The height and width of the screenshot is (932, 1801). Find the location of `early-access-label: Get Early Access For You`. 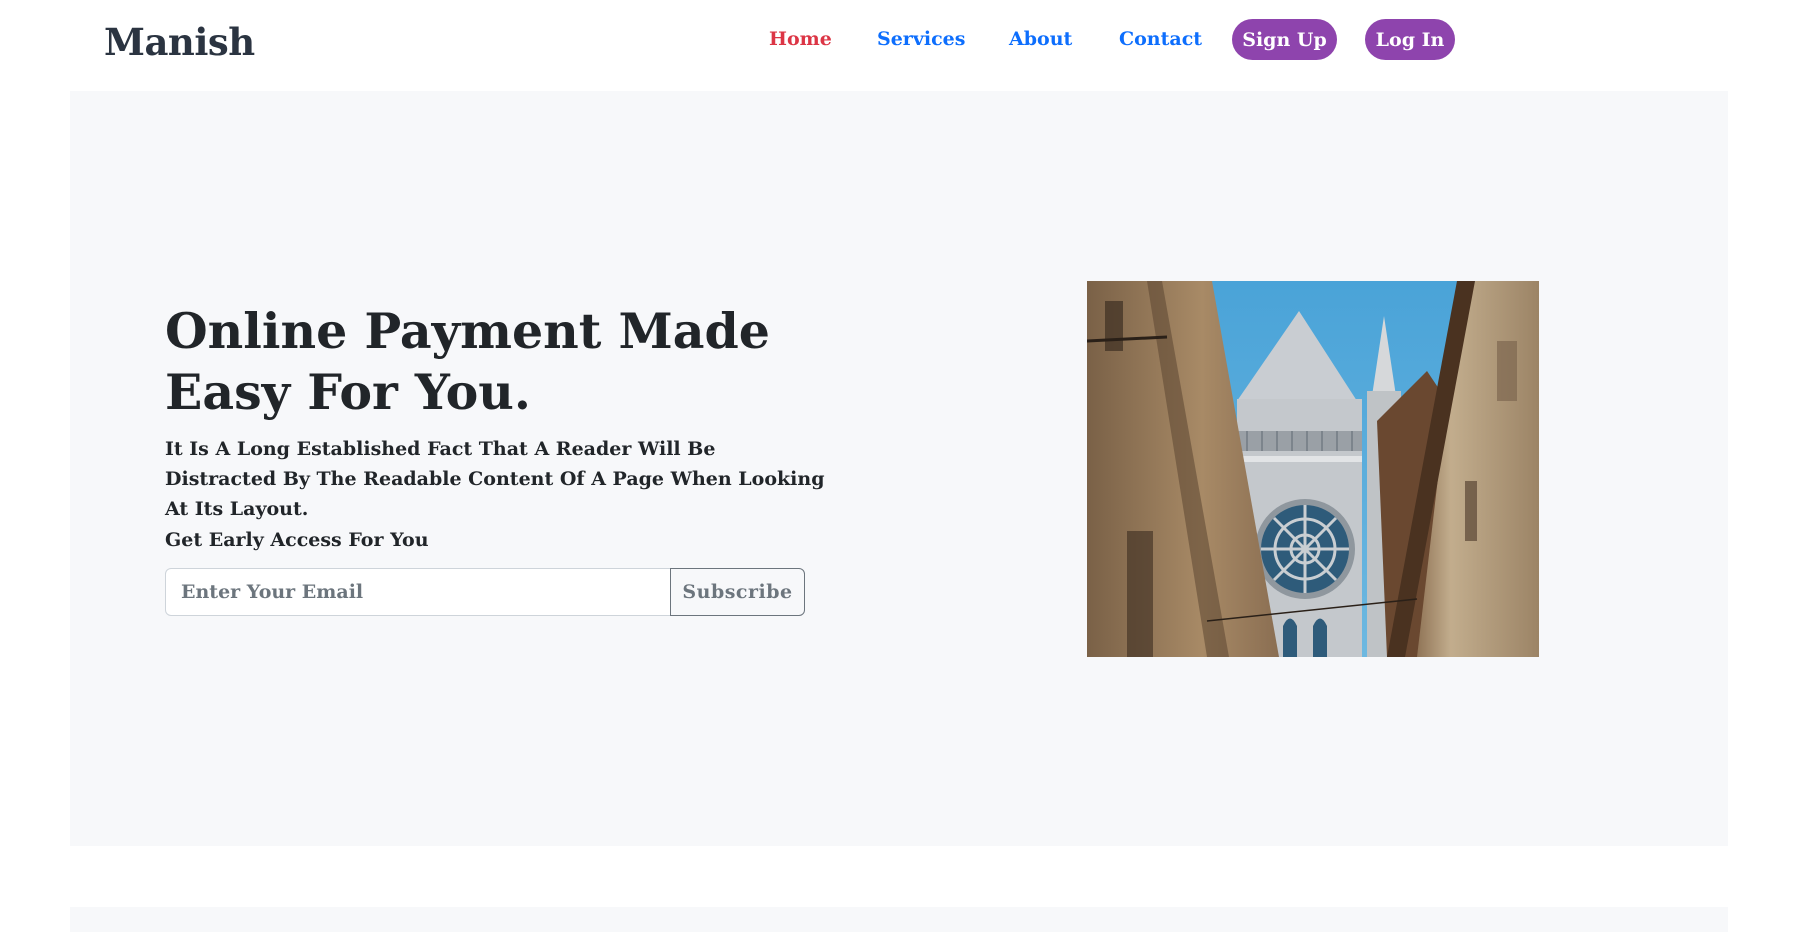

early-access-label: Get Early Access For You is located at coordinates (297, 540).